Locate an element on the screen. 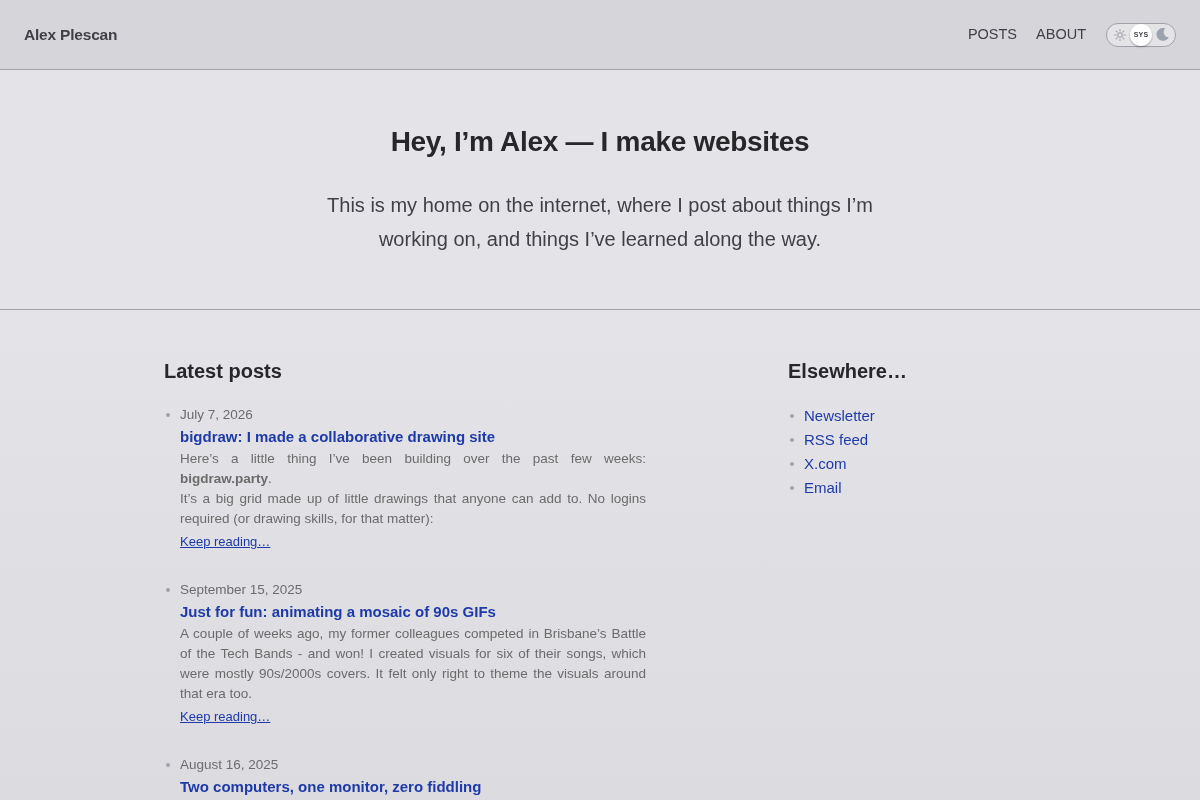 The height and width of the screenshot is (800, 1200). post-excerpt: It’s a big grid made up of little drawings that anyone can add to. No logins required (or drawing skills, for that matter): is located at coordinates (413, 509).